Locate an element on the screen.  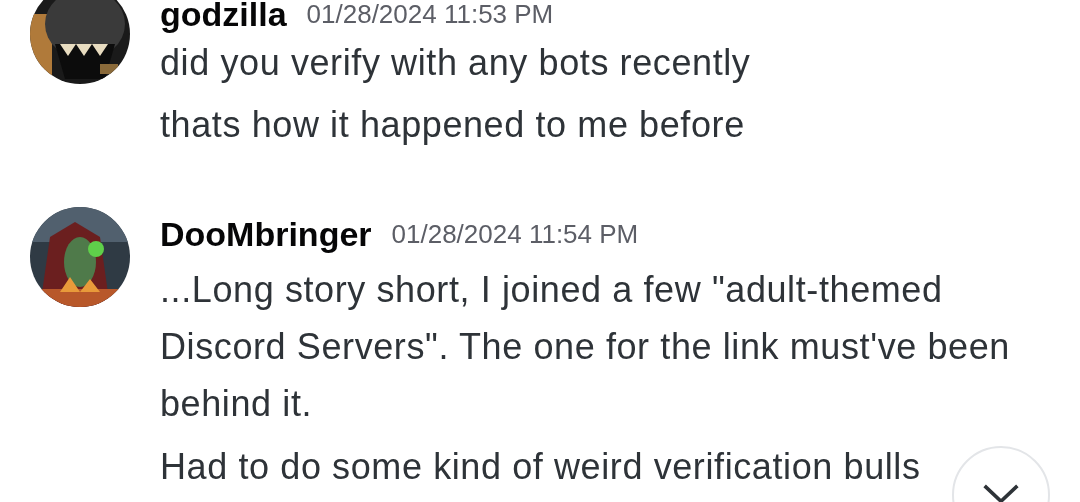
message-text: did you verify with any bots recently is located at coordinates (455, 63).